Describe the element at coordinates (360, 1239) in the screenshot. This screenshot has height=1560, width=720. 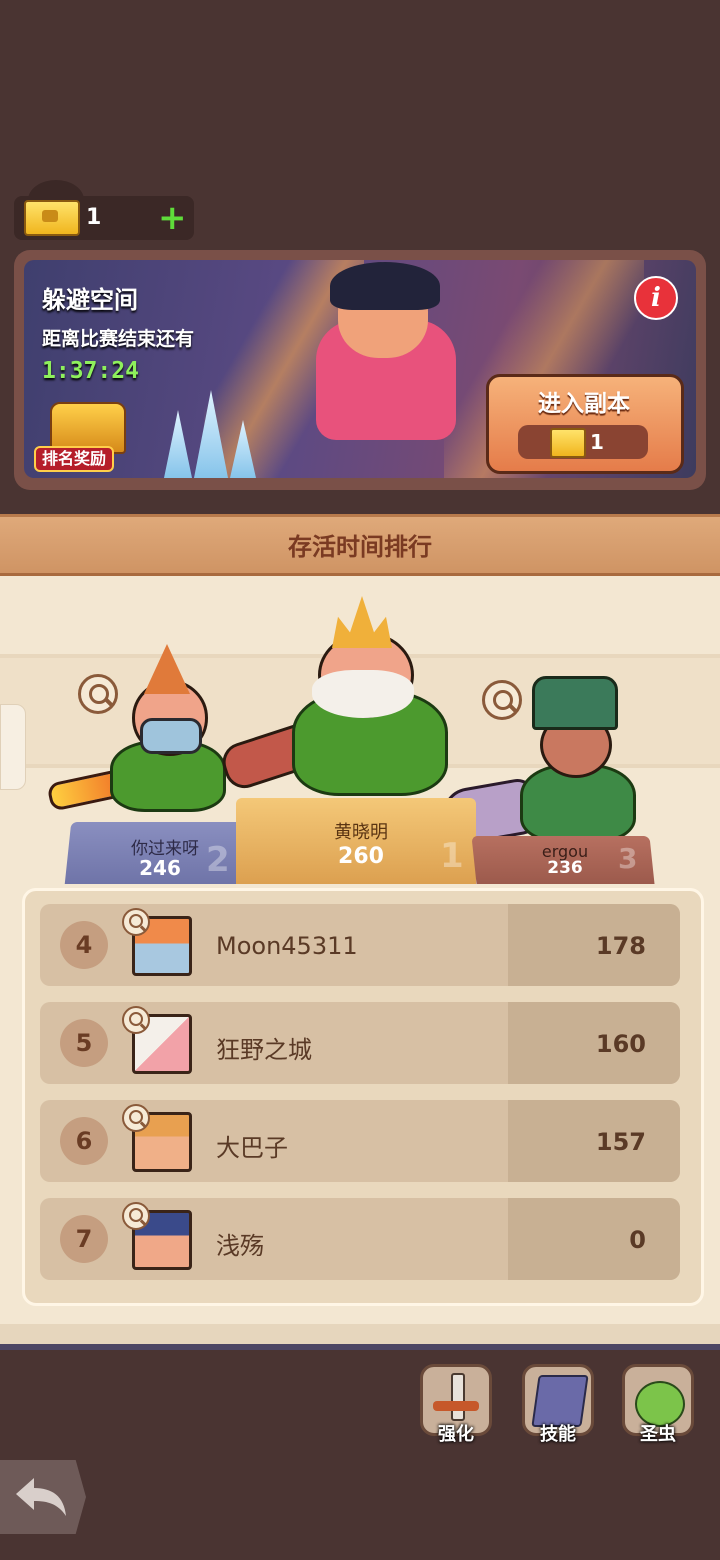
I see `ranking-row: 7 浅殇 0` at that location.